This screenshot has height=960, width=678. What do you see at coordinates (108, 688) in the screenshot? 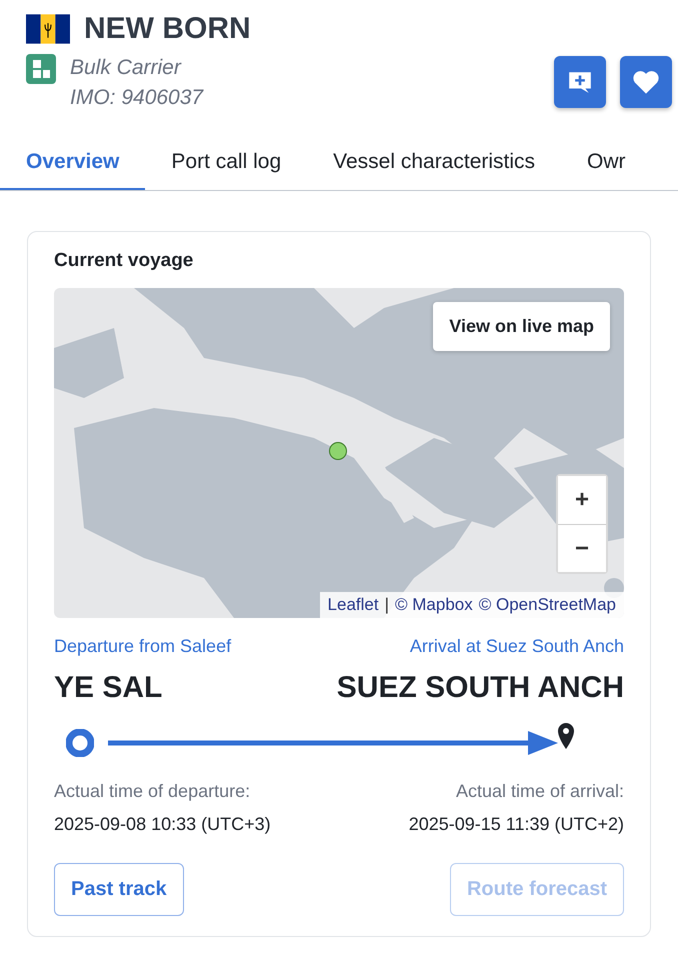
I see `departure-port: YE SAL` at bounding box center [108, 688].